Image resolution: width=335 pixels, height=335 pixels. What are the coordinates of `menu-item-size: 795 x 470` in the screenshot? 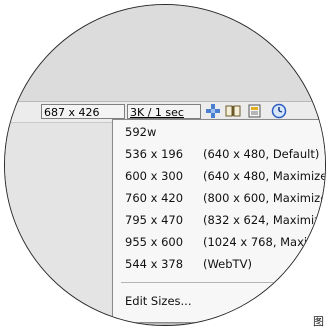 It's located at (154, 220).